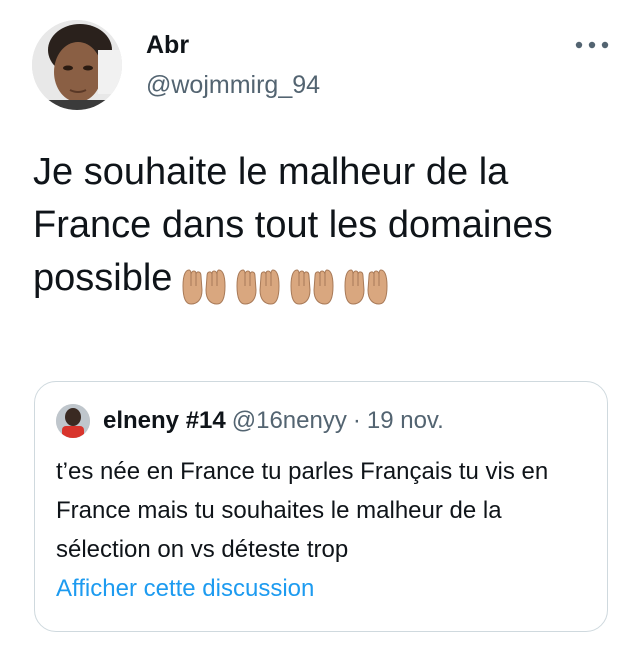  I want to click on author-handle: @wojmmirg_94, so click(233, 85).